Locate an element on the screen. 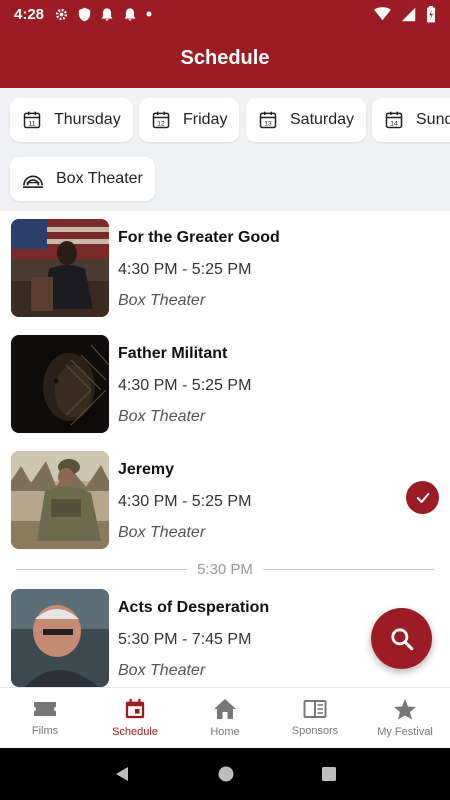 Image resolution: width=450 pixels, height=800 pixels. battery-icon is located at coordinates (431, 13).